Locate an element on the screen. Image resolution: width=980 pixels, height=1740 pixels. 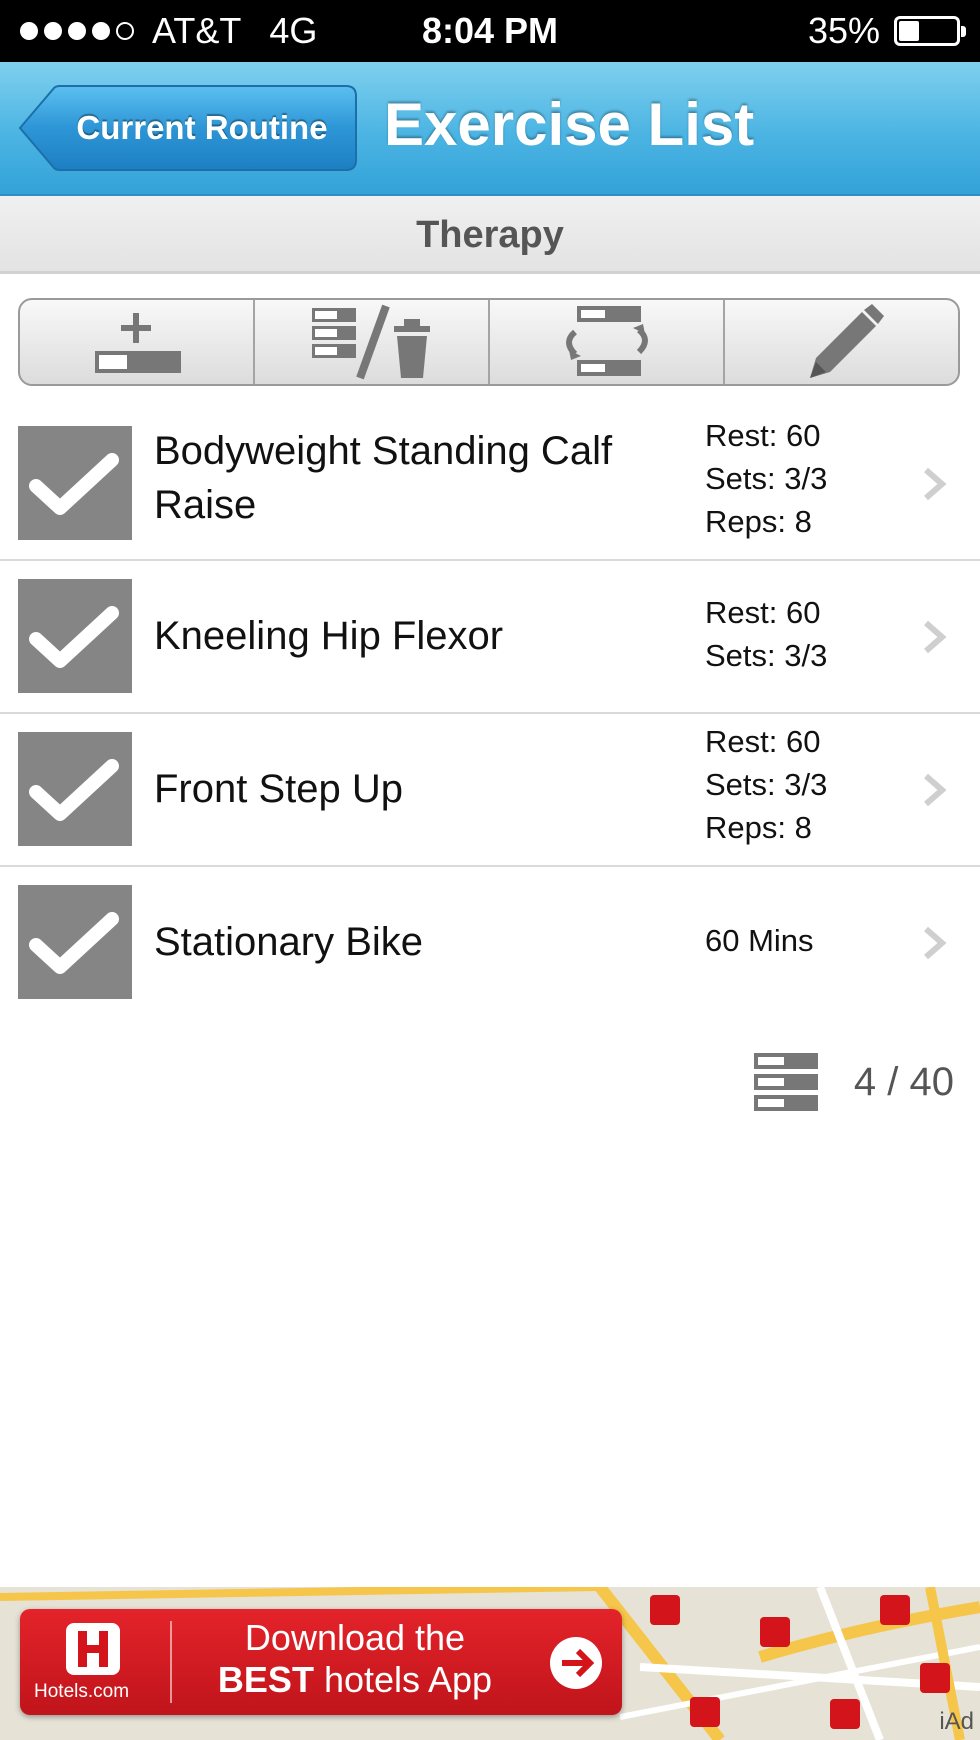
exercise-name: Bodyweight Standing Calf Raise is located at coordinates (383, 478).